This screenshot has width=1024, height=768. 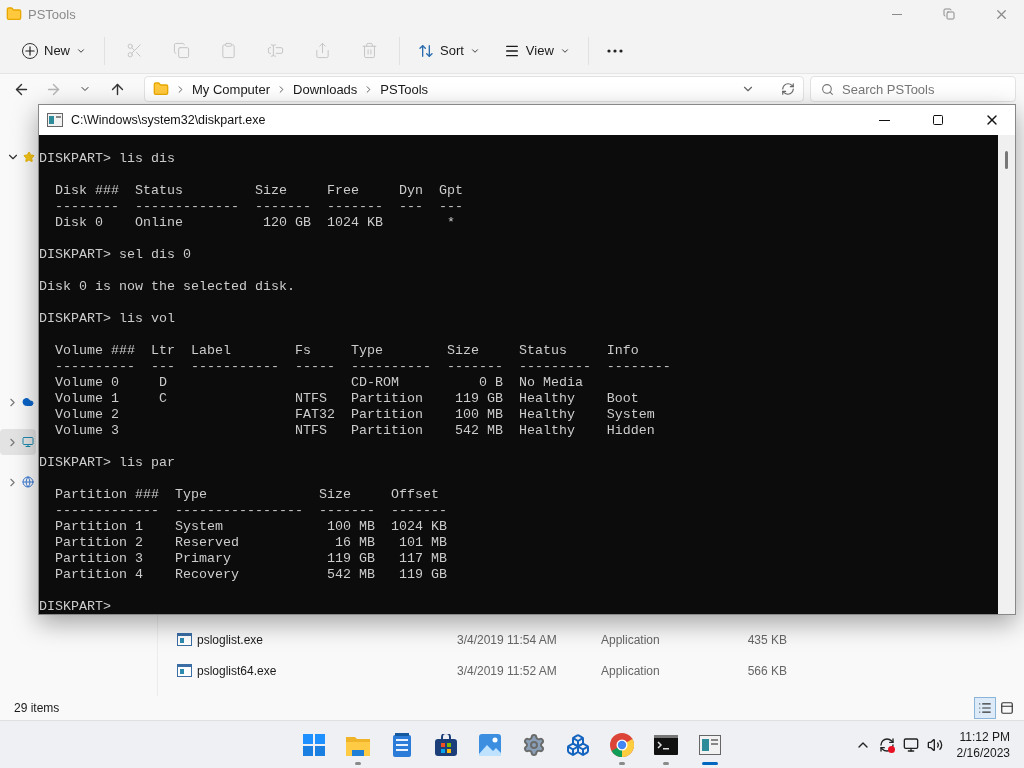 What do you see at coordinates (28, 482) in the screenshot?
I see `globe-icon` at bounding box center [28, 482].